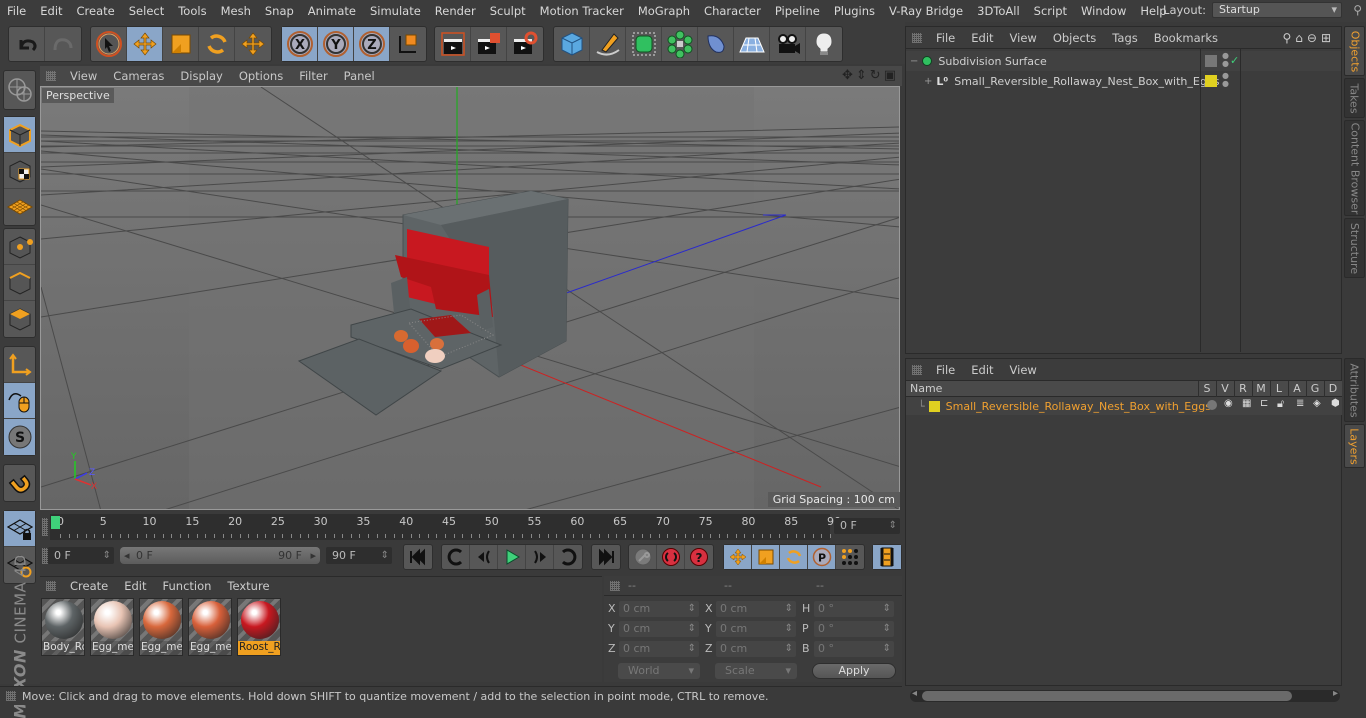 Image resolution: width=1366 pixels, height=718 pixels. I want to click on menu-script: Script, so click(1050, 11).